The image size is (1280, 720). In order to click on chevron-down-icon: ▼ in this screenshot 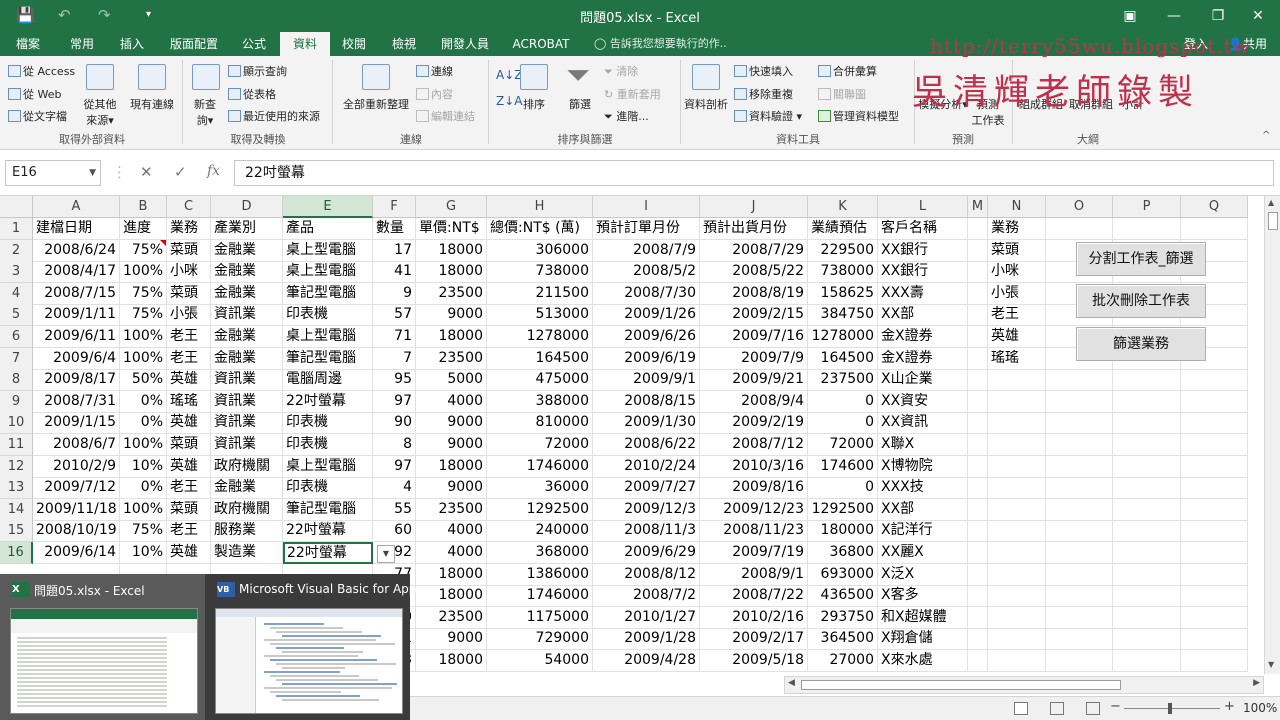, I will do `click(92, 173)`.